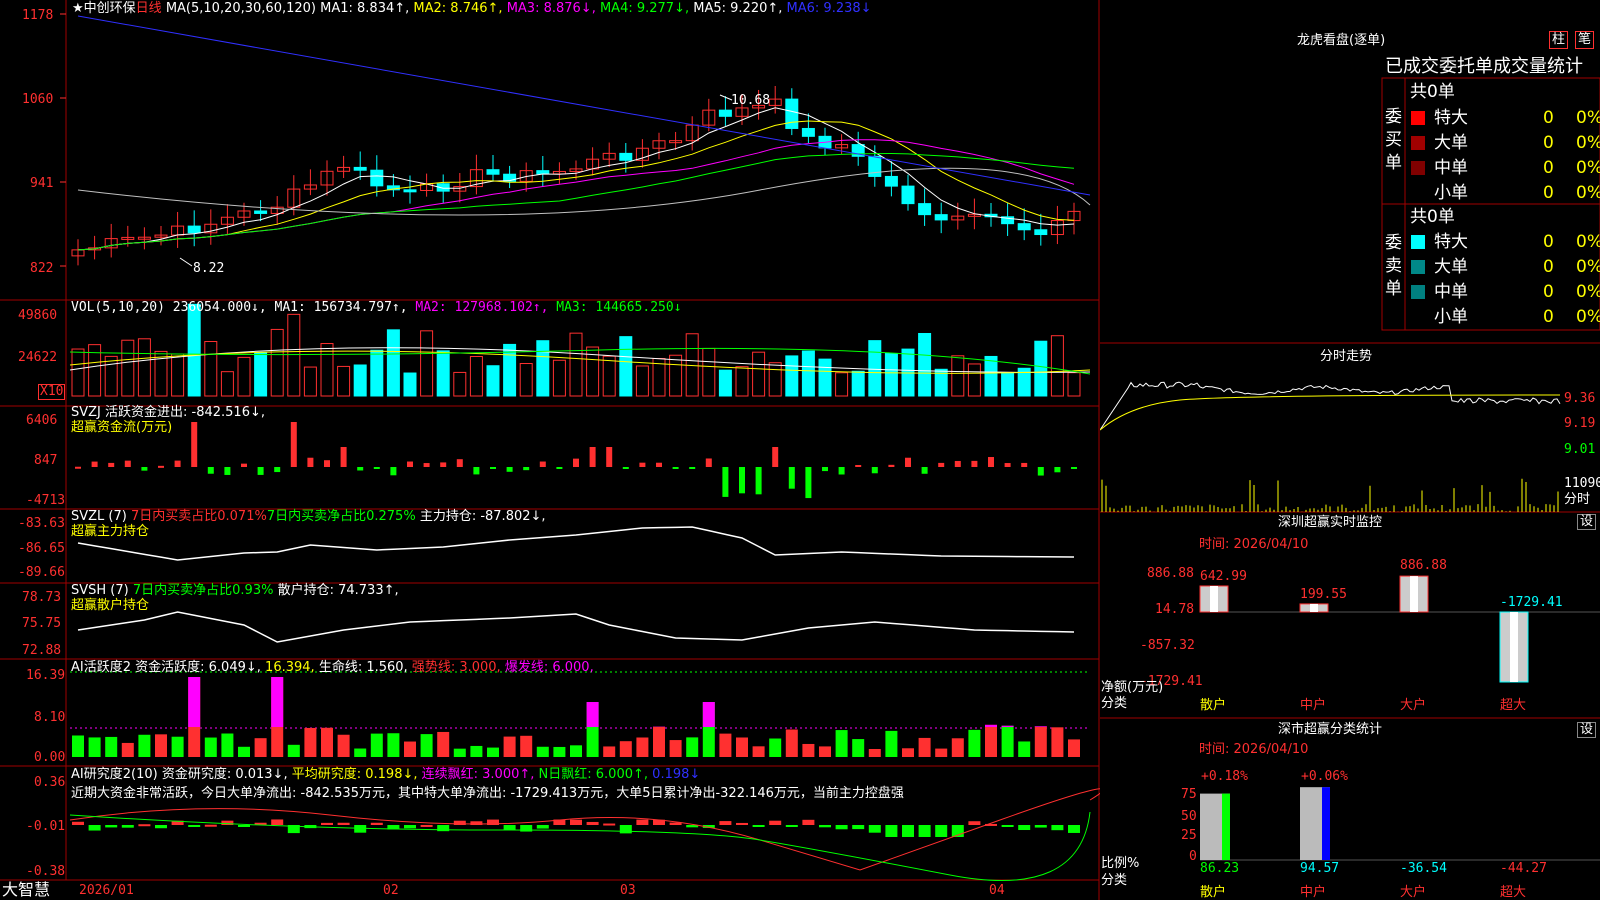  I want to click on sell-row-name: 小单, so click(1451, 317).